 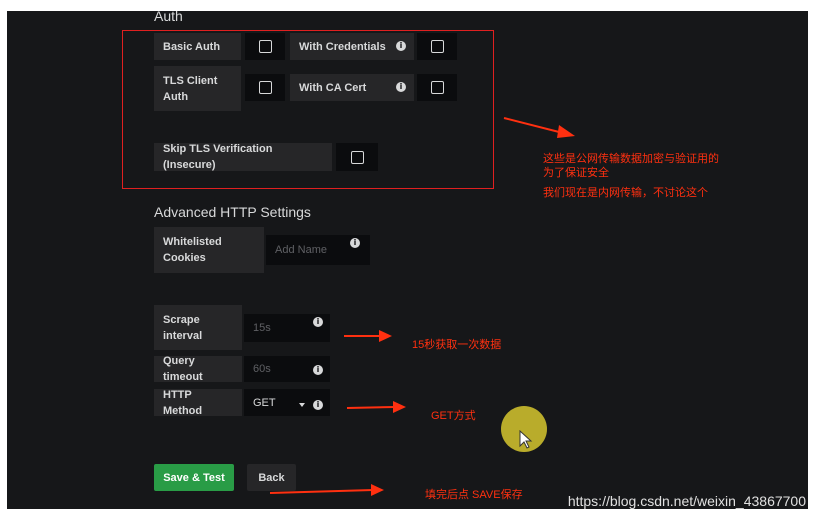 I want to click on method-arrow, so click(x=371, y=407).